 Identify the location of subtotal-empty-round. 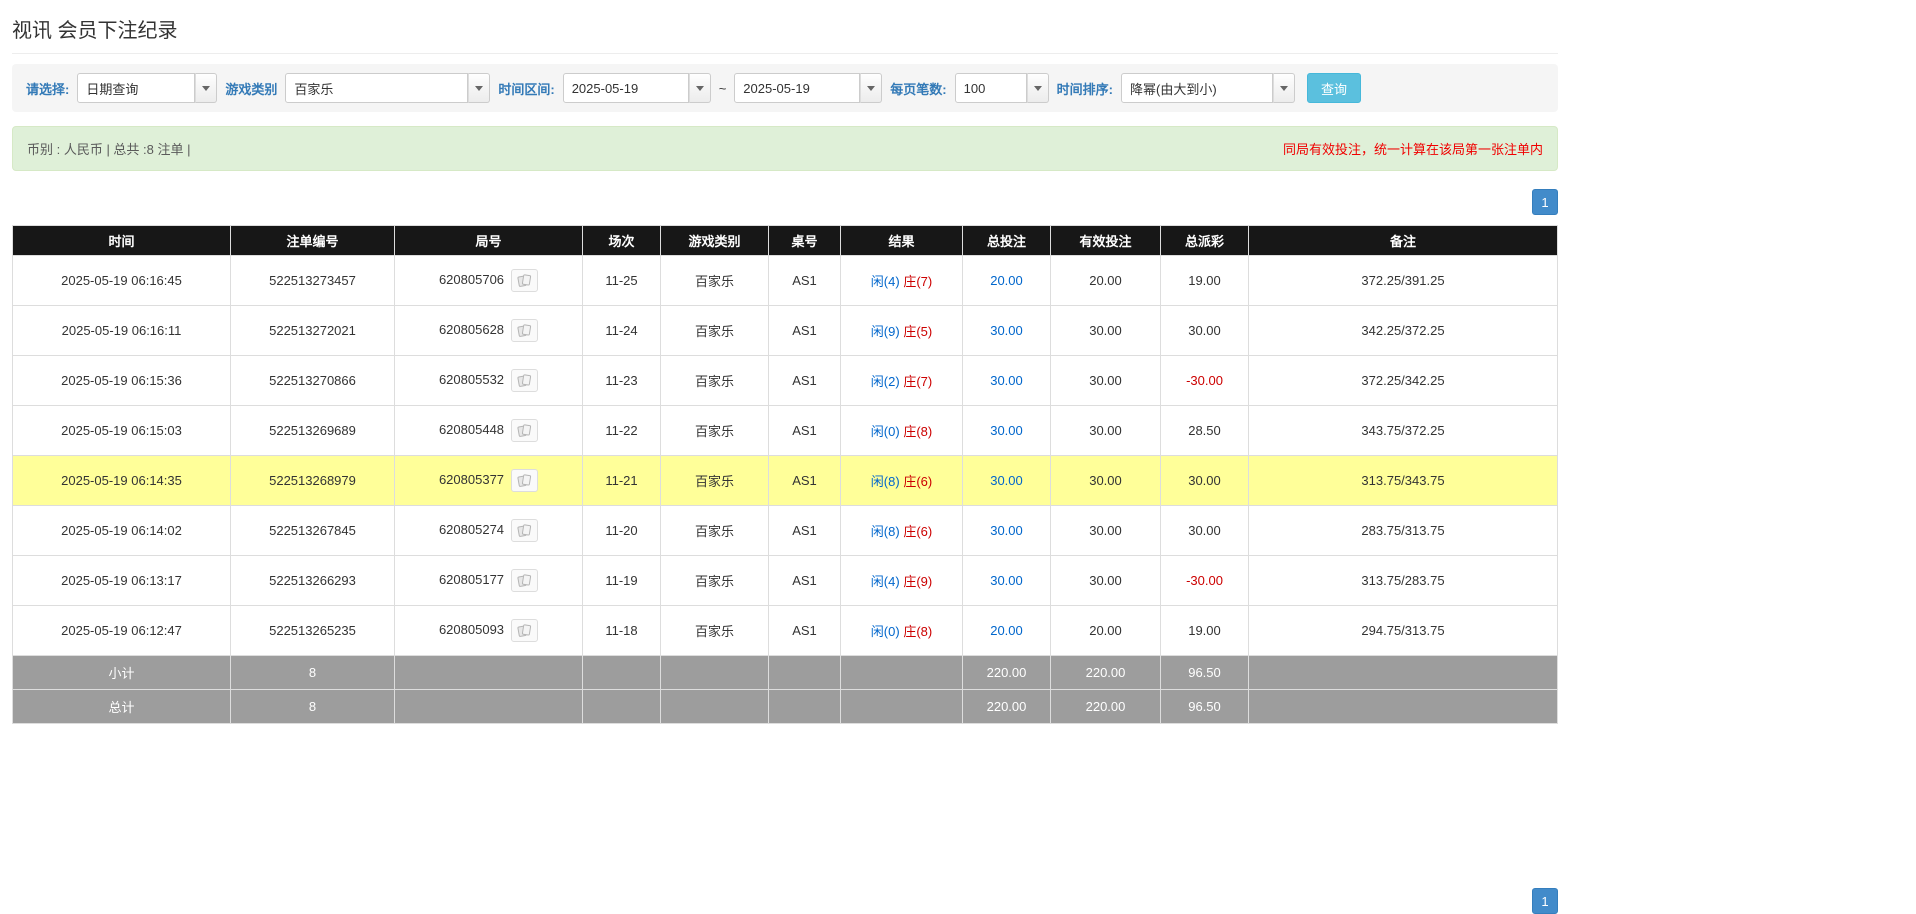
(488, 672).